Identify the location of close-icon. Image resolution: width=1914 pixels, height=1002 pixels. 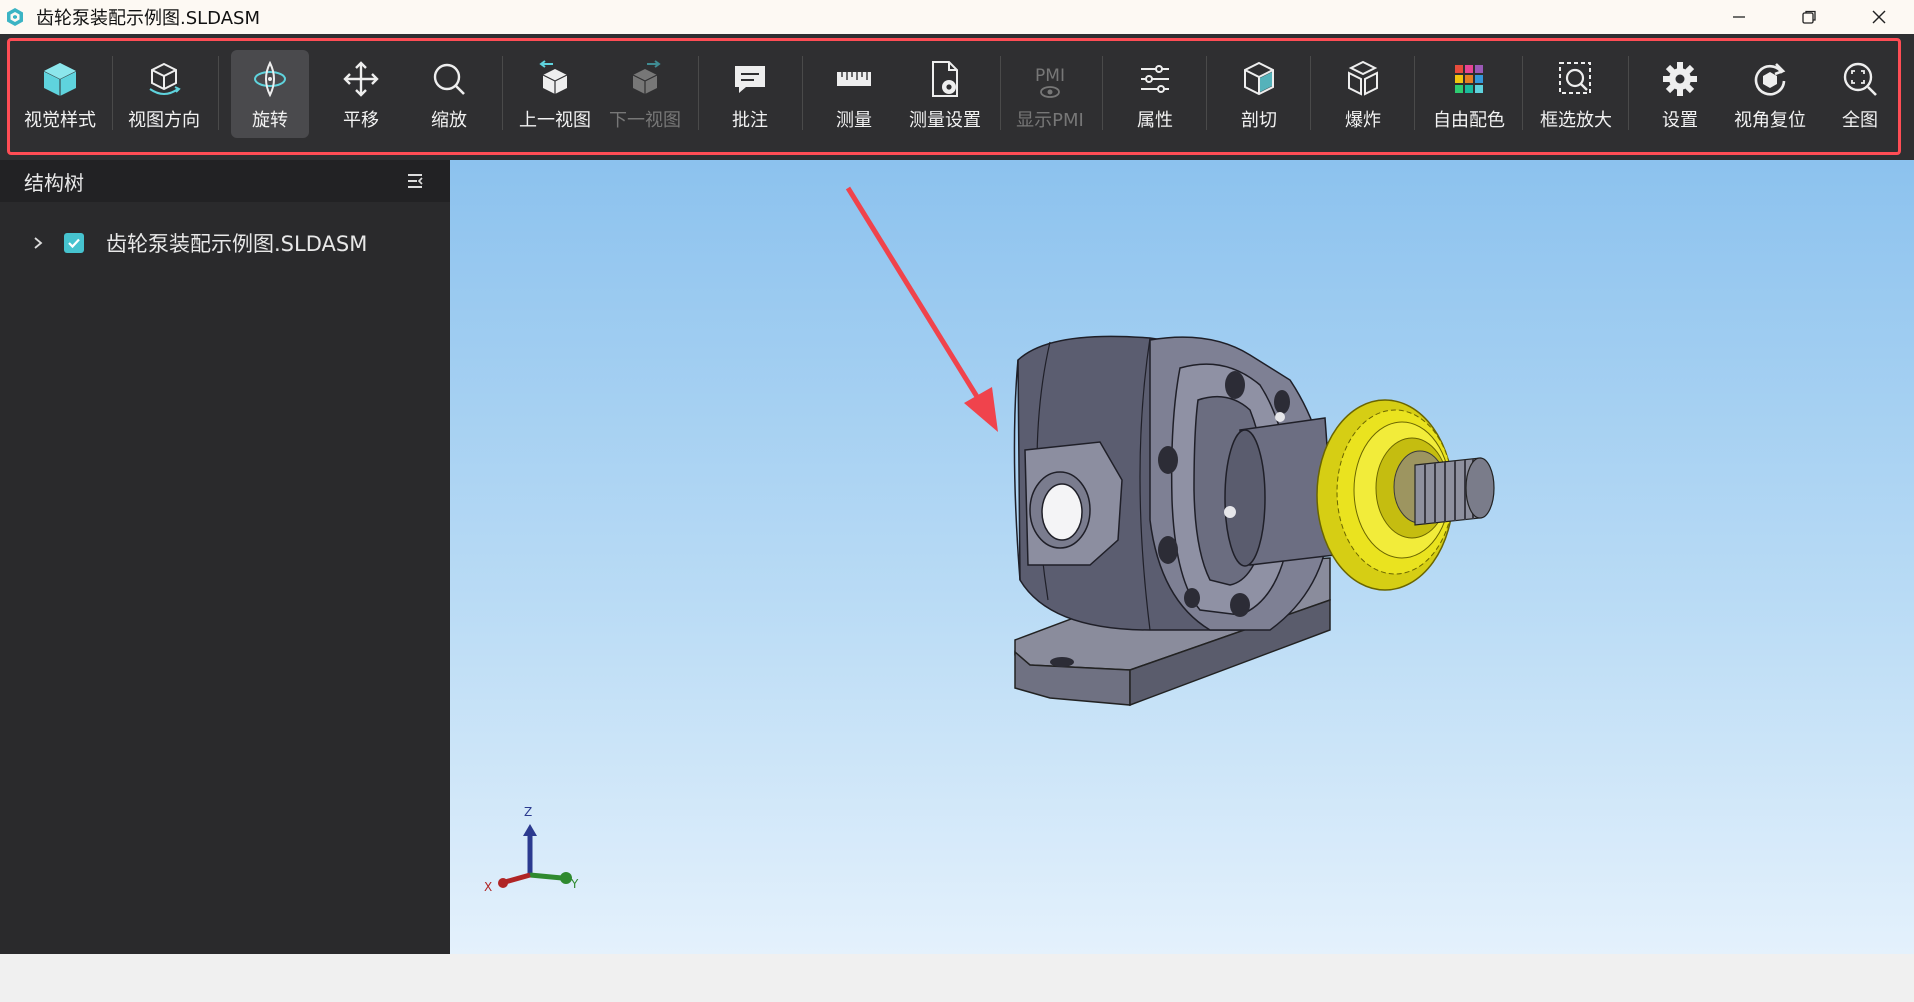
(1879, 17).